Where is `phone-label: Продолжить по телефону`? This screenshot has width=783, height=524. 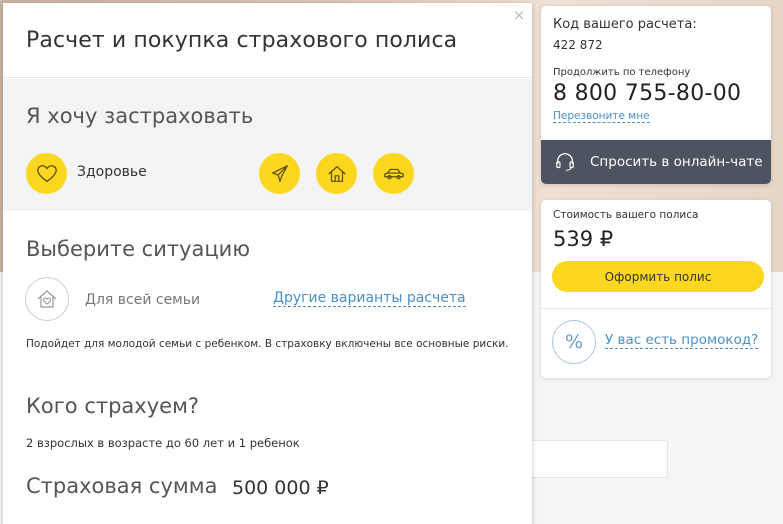
phone-label: Продолжить по телефону is located at coordinates (622, 72).